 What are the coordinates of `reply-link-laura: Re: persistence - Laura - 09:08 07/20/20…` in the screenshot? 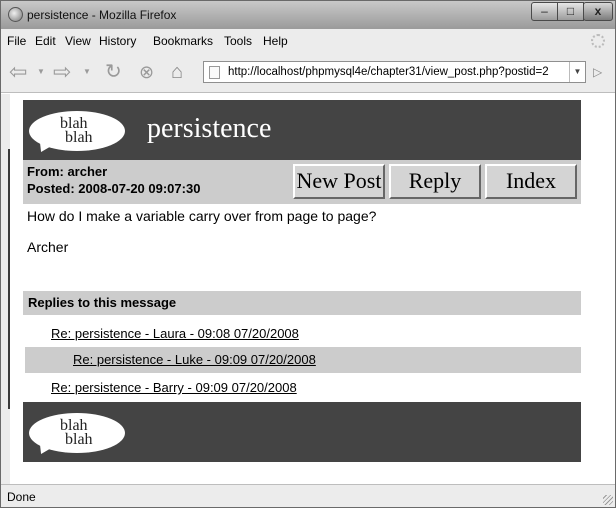 It's located at (175, 333).